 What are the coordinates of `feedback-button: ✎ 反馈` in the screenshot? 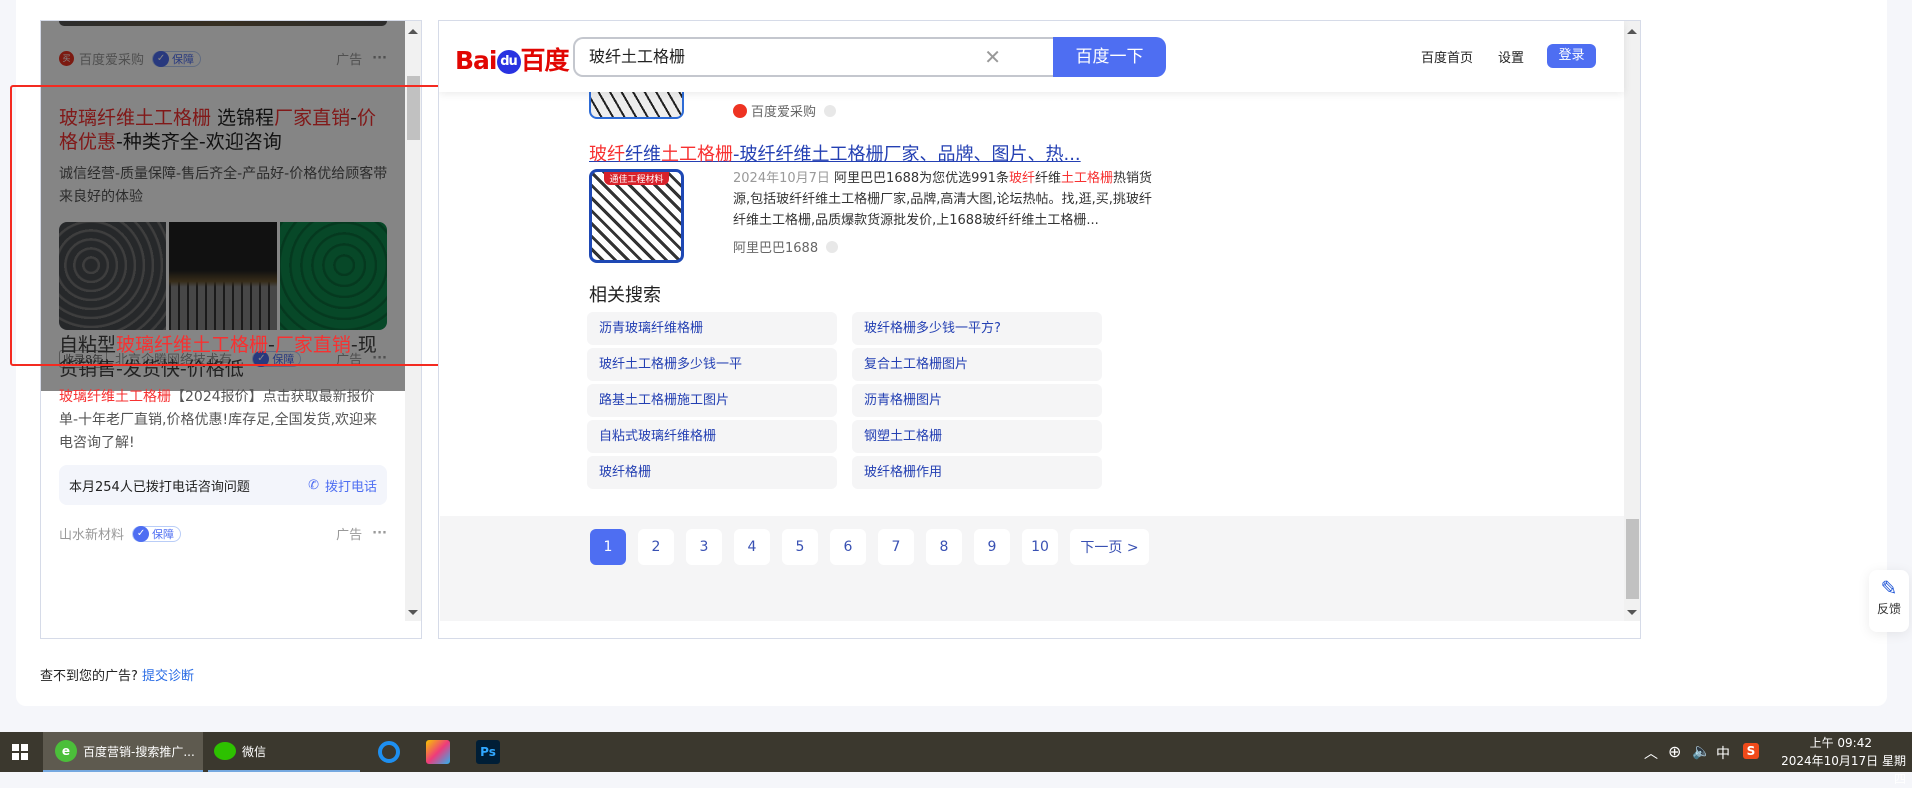 It's located at (1889, 601).